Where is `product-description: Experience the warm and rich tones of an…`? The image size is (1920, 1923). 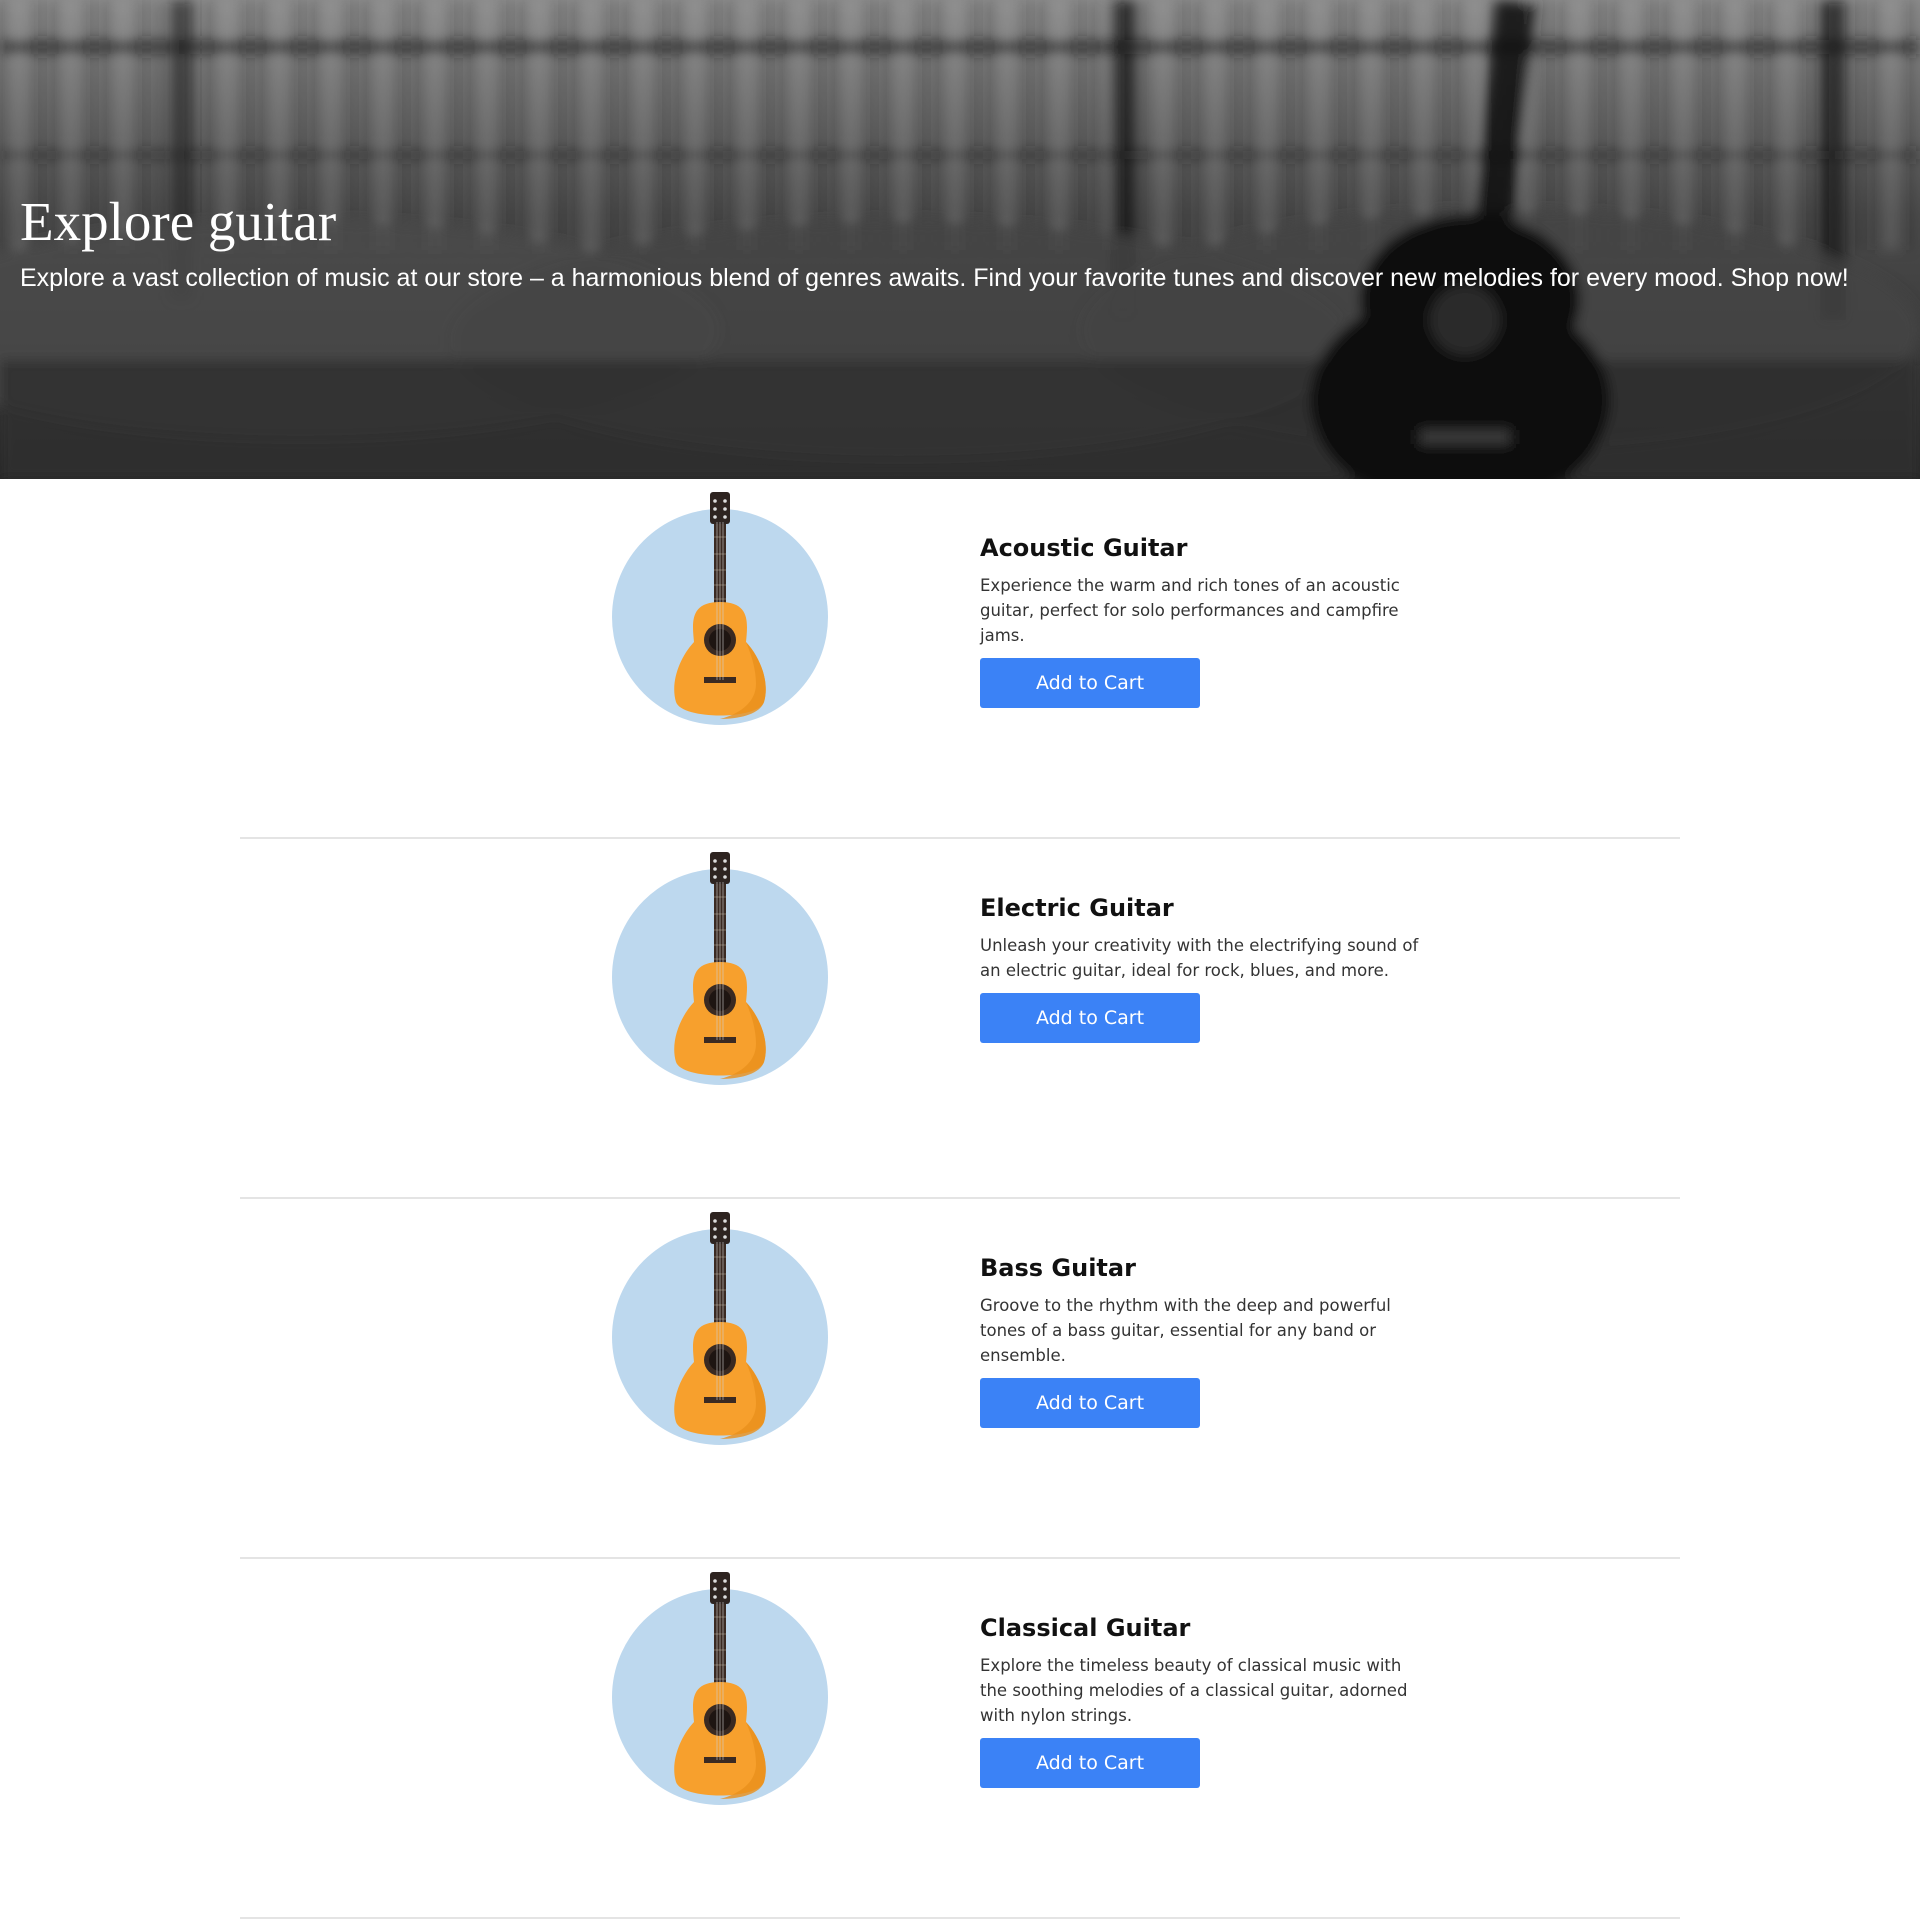 product-description: Experience the warm and rich tones of an… is located at coordinates (1190, 610).